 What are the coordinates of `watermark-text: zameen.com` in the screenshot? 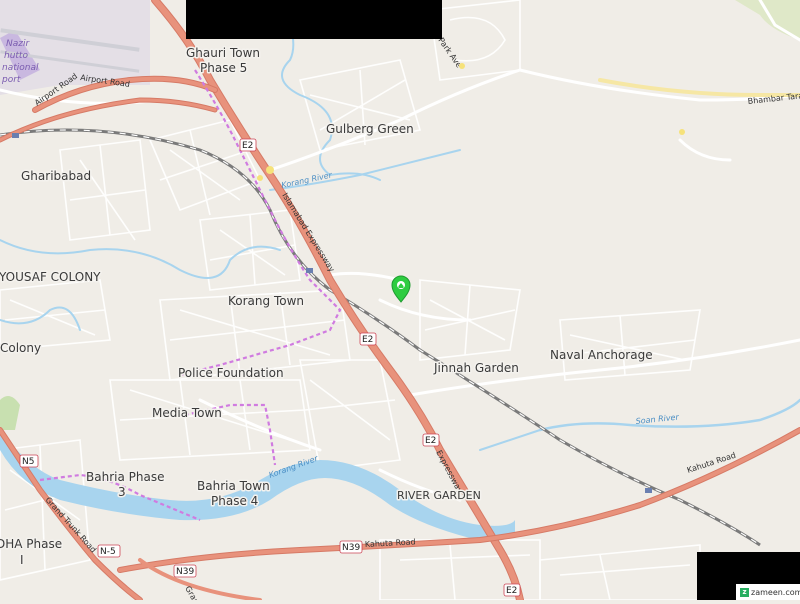 It's located at (775, 592).